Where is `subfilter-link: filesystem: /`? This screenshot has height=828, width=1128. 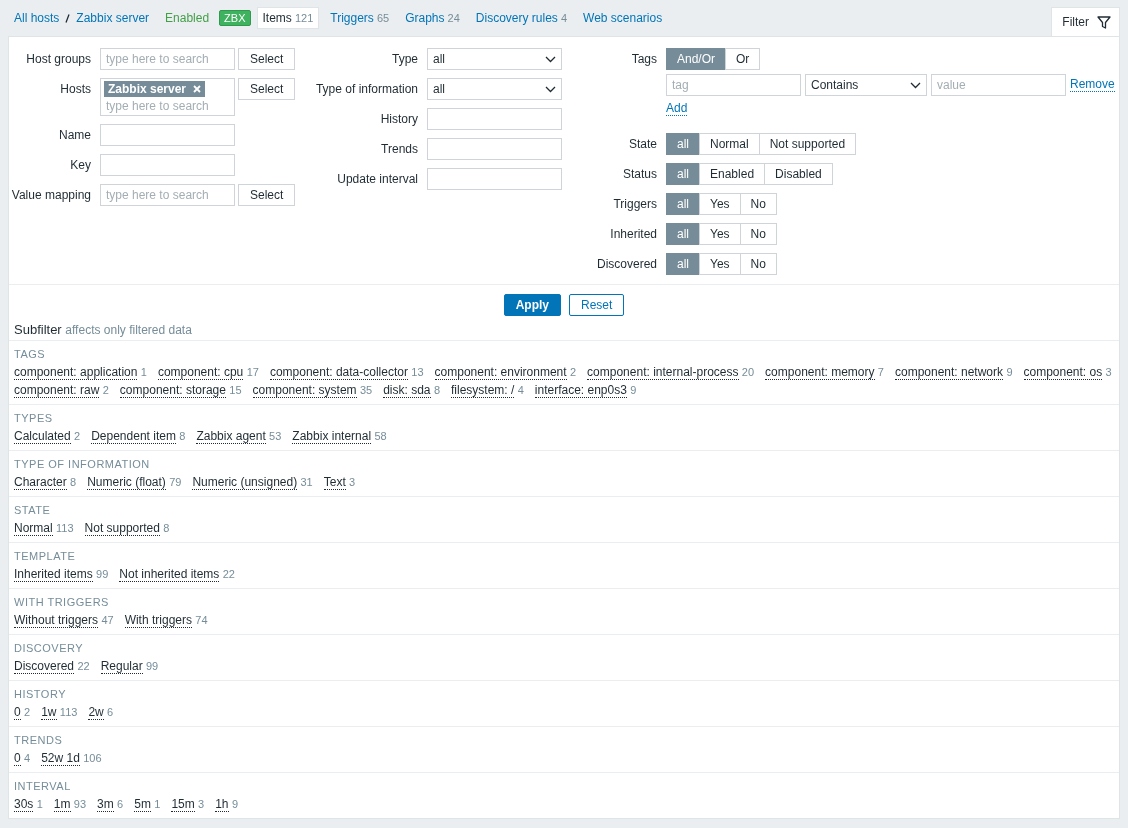
subfilter-link: filesystem: / is located at coordinates (483, 390).